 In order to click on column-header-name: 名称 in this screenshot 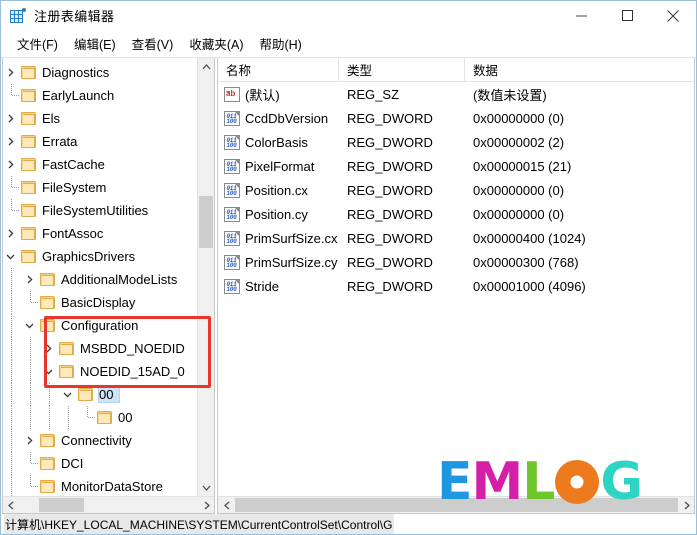, I will do `click(278, 69)`.